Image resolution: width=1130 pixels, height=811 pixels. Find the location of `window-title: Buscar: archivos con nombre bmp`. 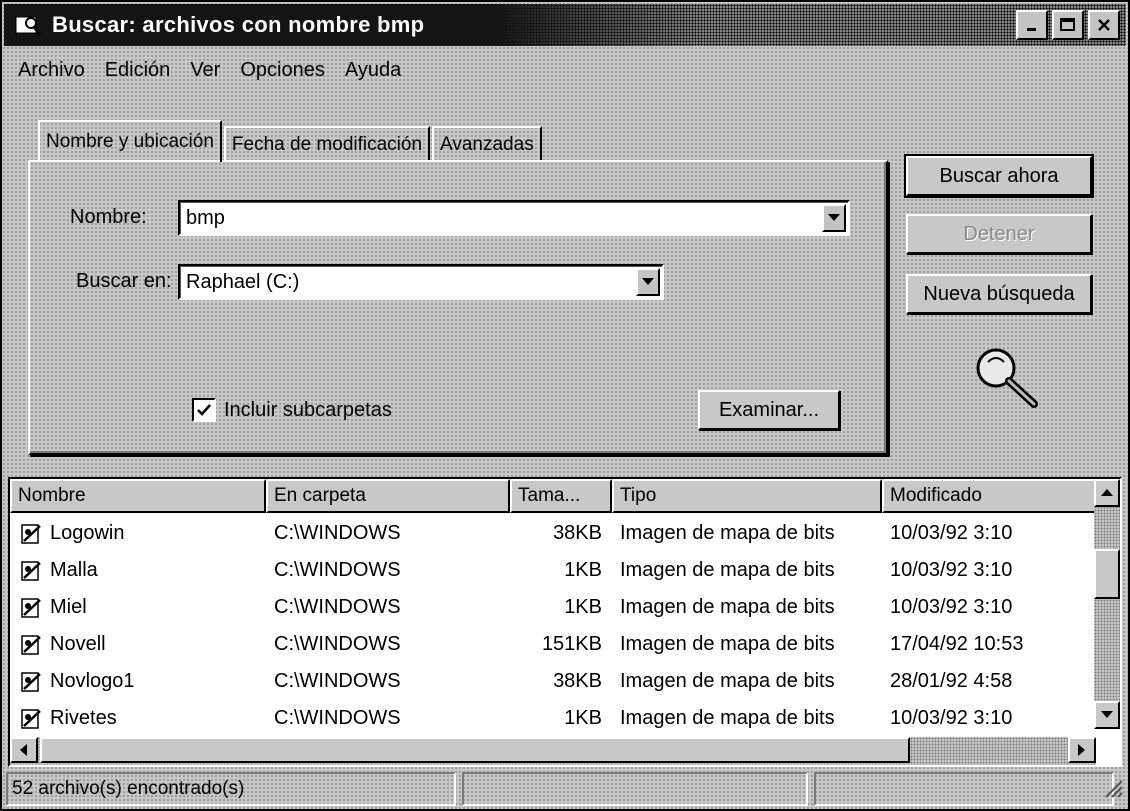

window-title: Buscar: archivos con nombre bmp is located at coordinates (238, 24).